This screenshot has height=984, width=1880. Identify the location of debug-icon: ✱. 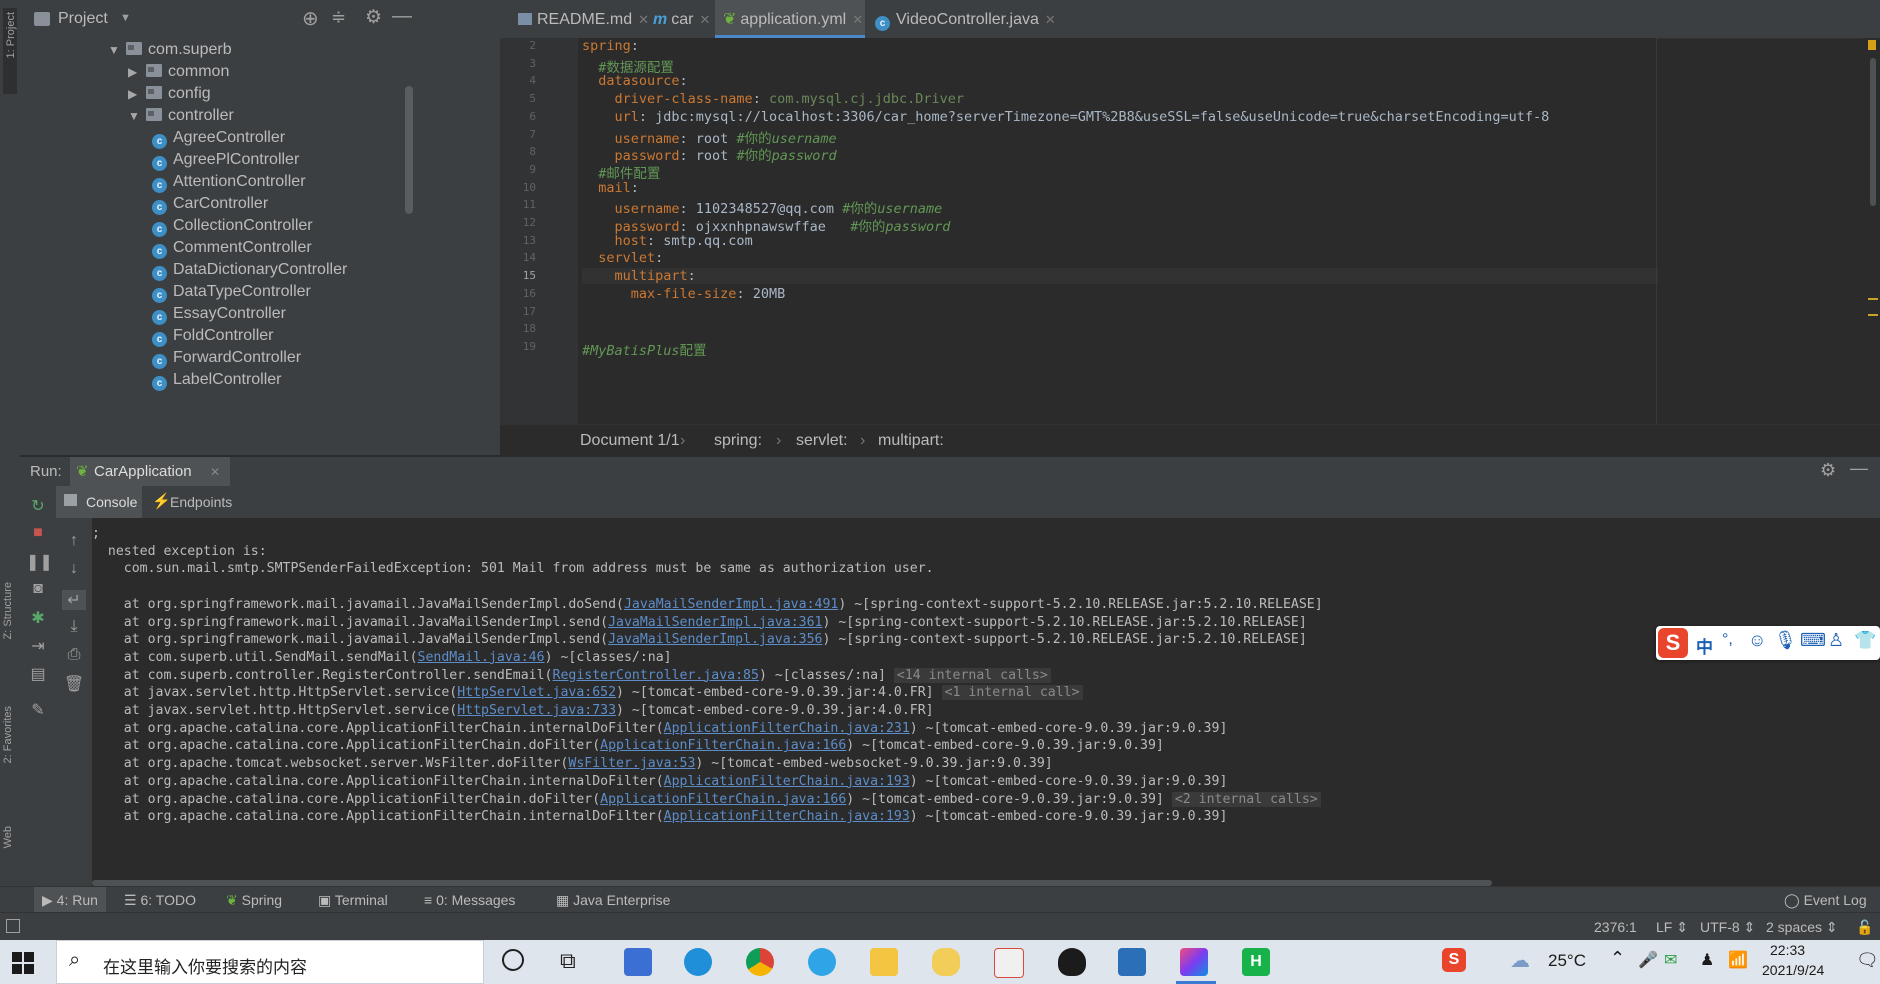
(38, 618).